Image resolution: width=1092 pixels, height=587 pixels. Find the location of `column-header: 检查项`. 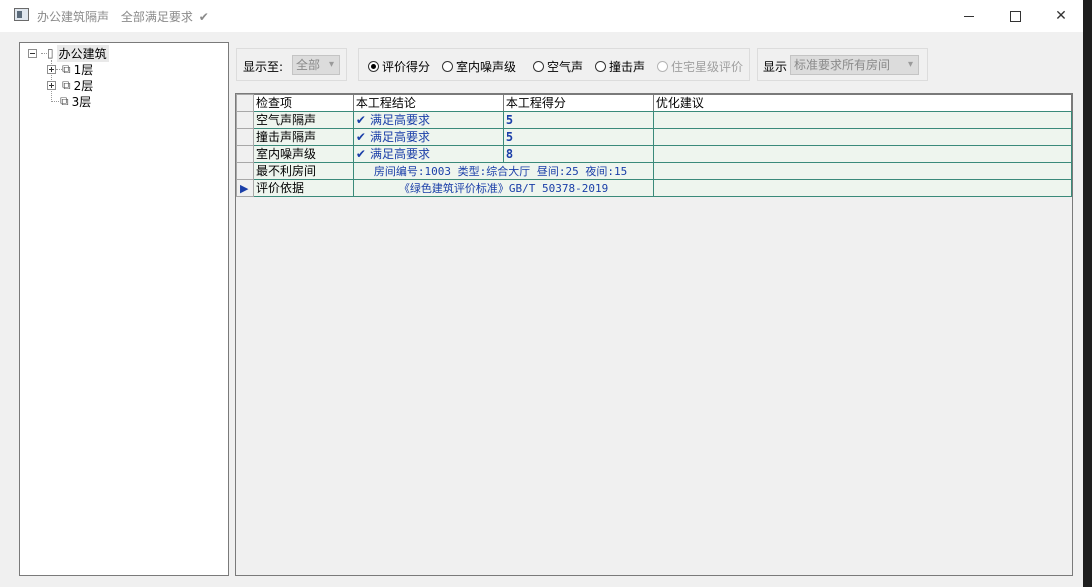

column-header: 检查项 is located at coordinates (303, 103).